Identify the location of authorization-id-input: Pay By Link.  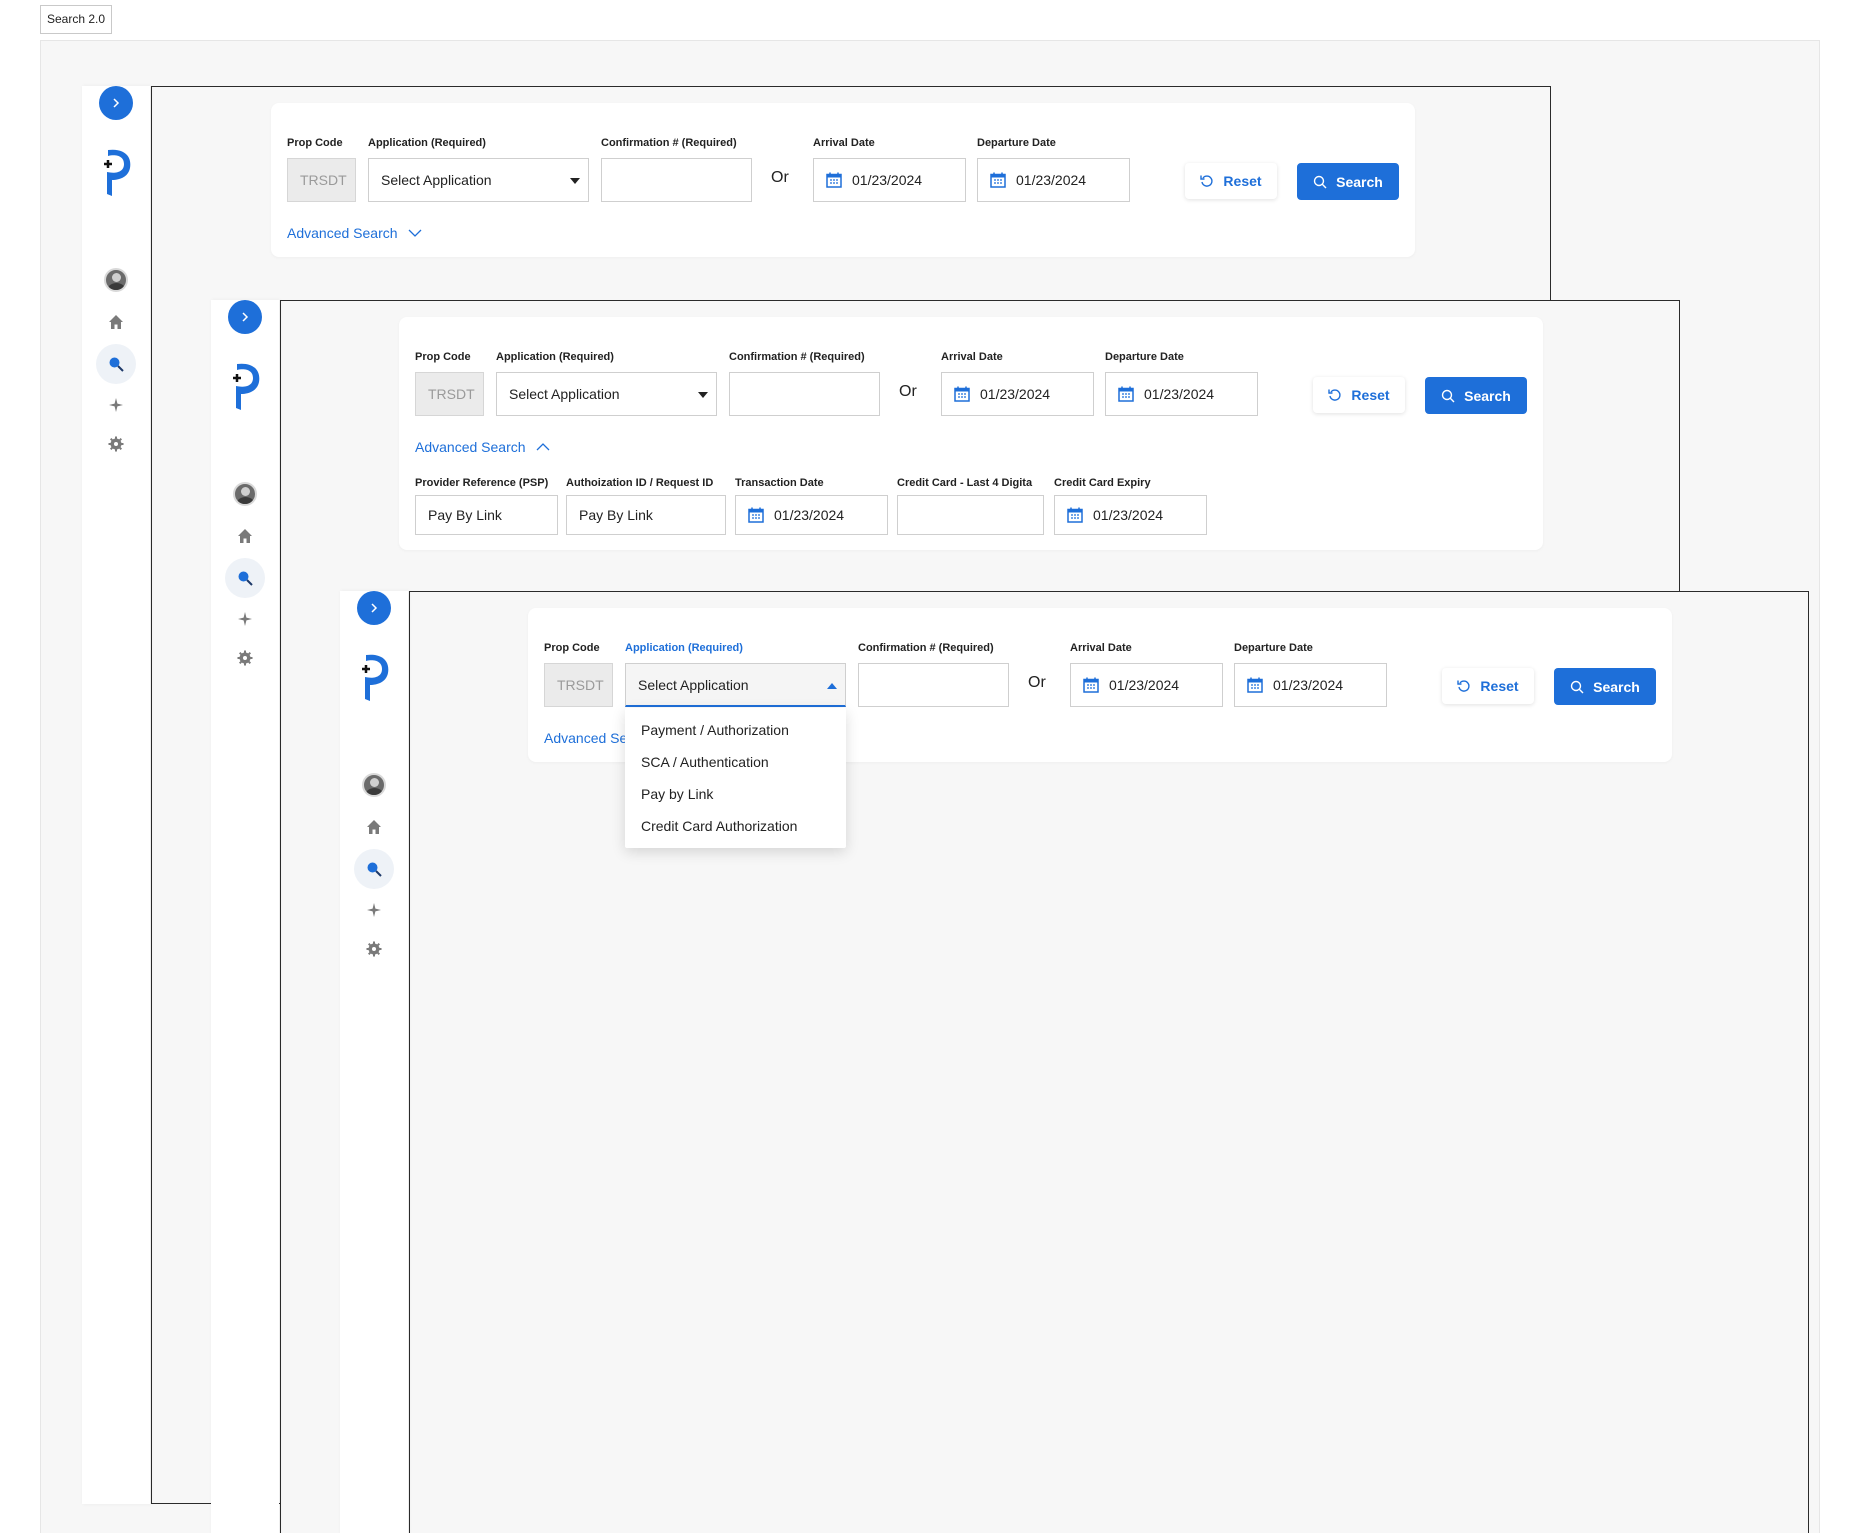
(646, 515).